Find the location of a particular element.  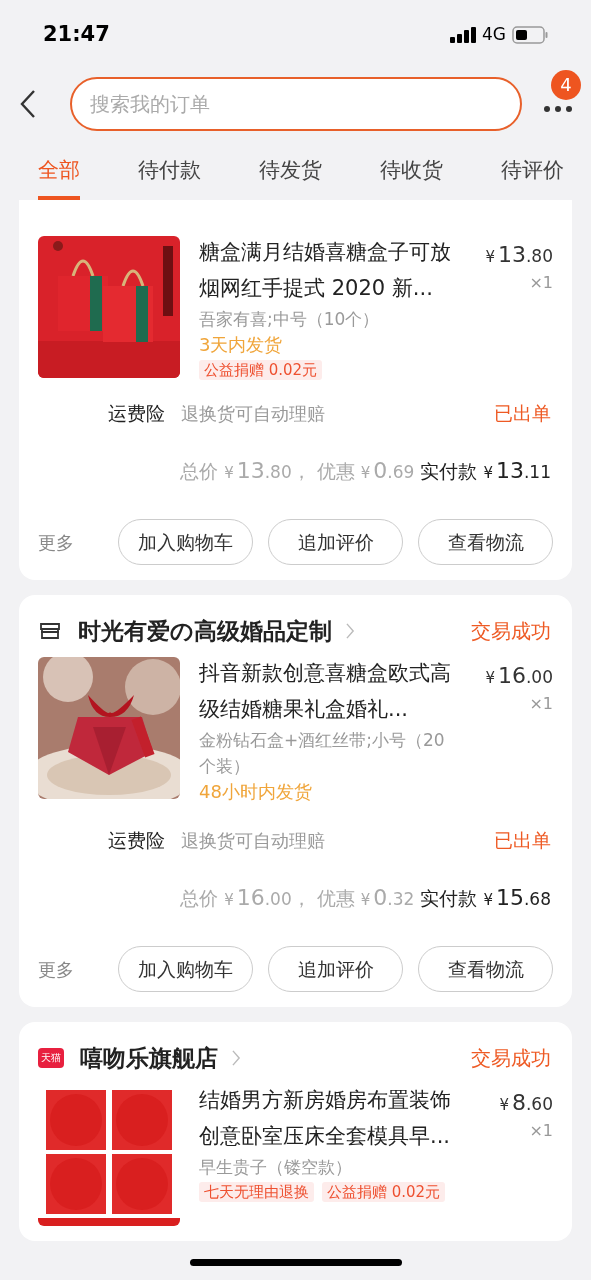

discount-amount: 优惠 ¥0.32 is located at coordinates (365, 898).